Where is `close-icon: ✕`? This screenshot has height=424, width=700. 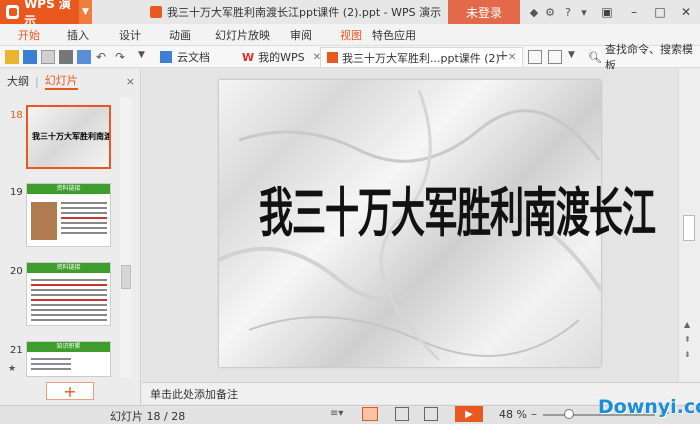 close-icon: ✕ is located at coordinates (686, 12).